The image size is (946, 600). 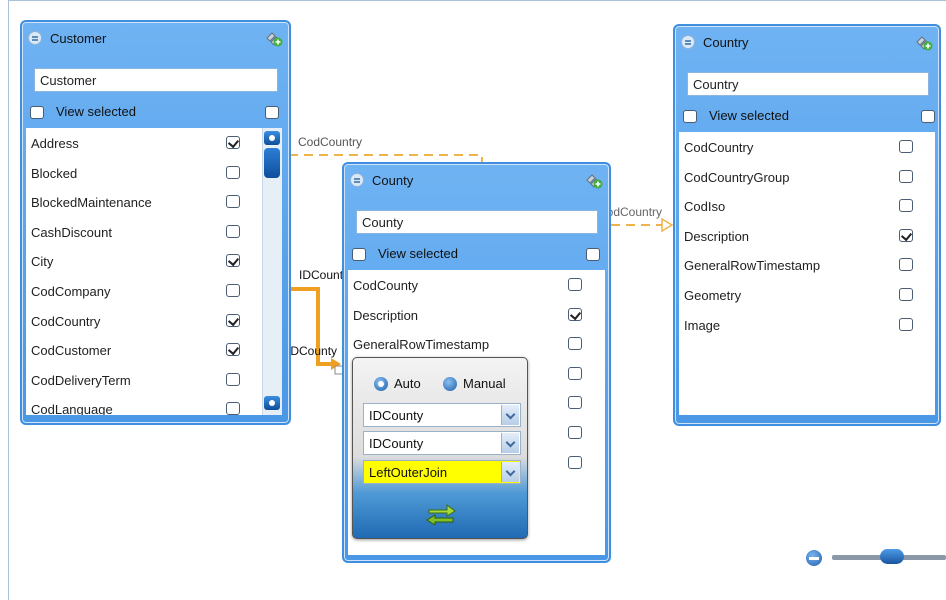 I want to click on field-label: Geometry, so click(x=713, y=295).